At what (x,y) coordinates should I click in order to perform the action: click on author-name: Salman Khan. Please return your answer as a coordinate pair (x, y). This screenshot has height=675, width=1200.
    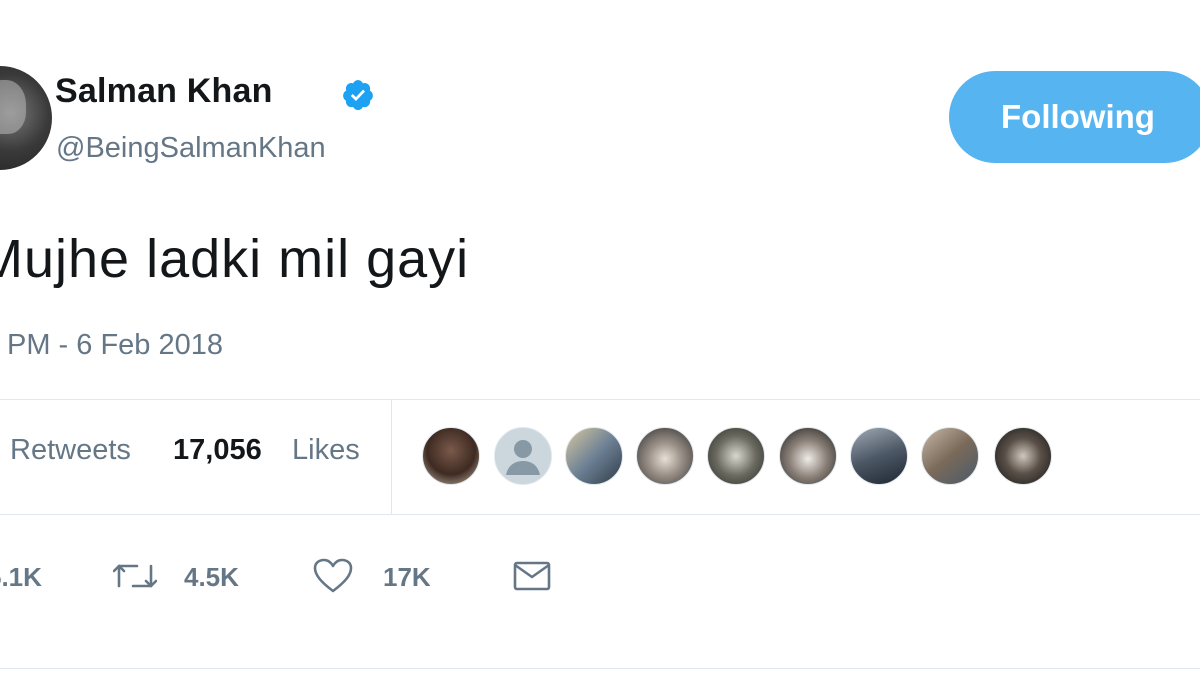
    Looking at the image, I should click on (164, 91).